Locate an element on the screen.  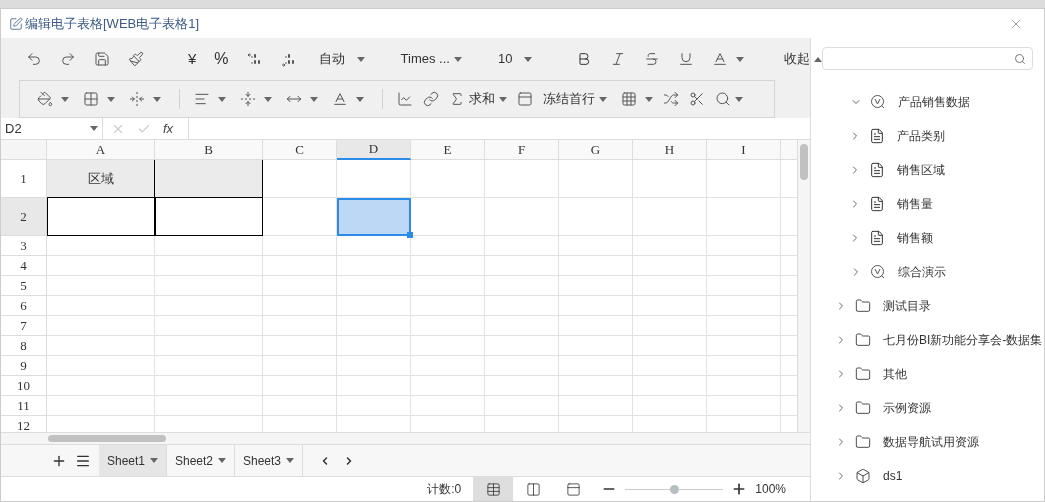
zoom-slider is located at coordinates (674, 489).